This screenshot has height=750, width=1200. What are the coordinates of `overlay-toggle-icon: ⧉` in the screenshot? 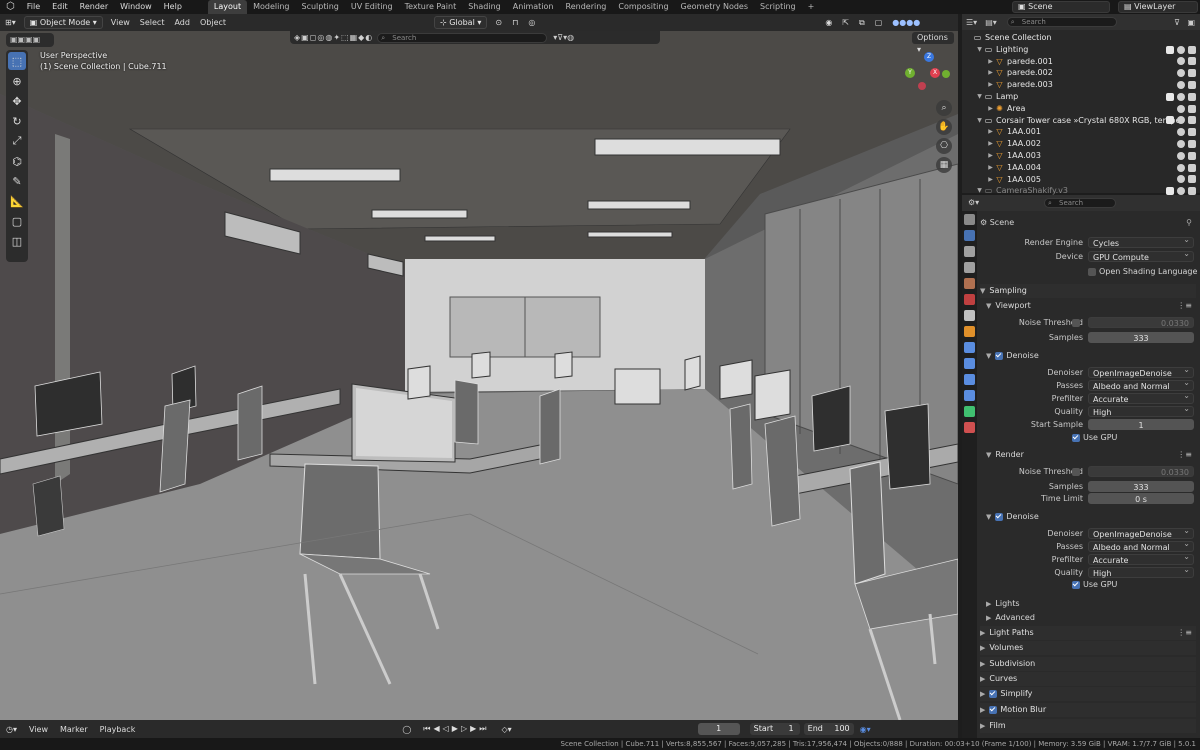 It's located at (862, 22).